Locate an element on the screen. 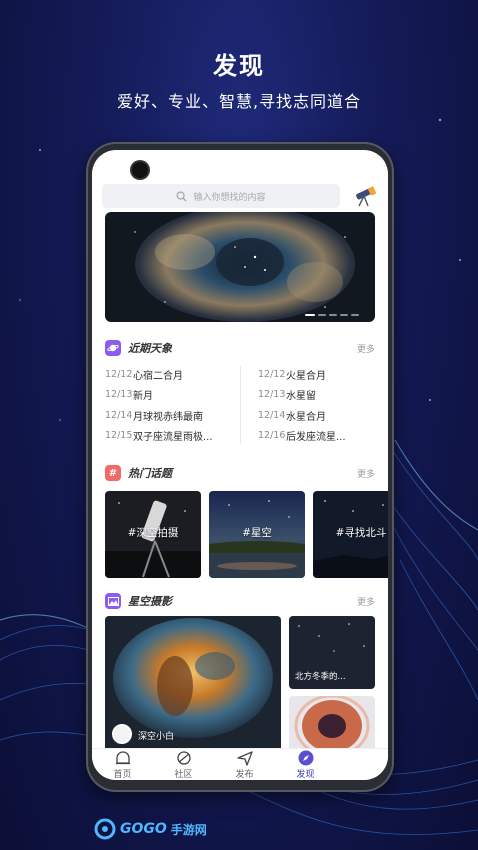 The height and width of the screenshot is (850, 478). topics-more-link: 更多 is located at coordinates (366, 473).